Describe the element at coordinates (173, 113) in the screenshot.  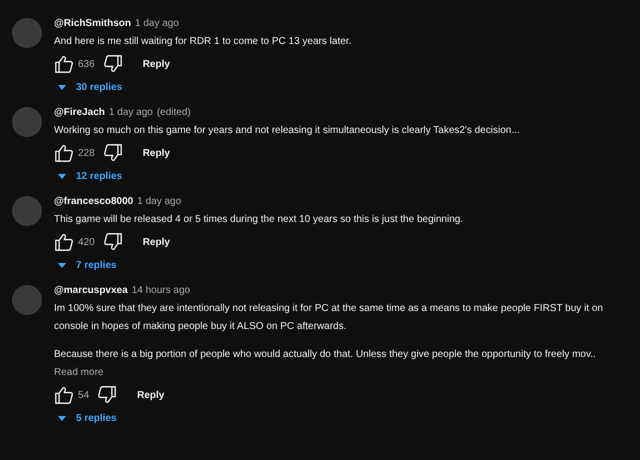
I see `edited-label: (edited)` at that location.